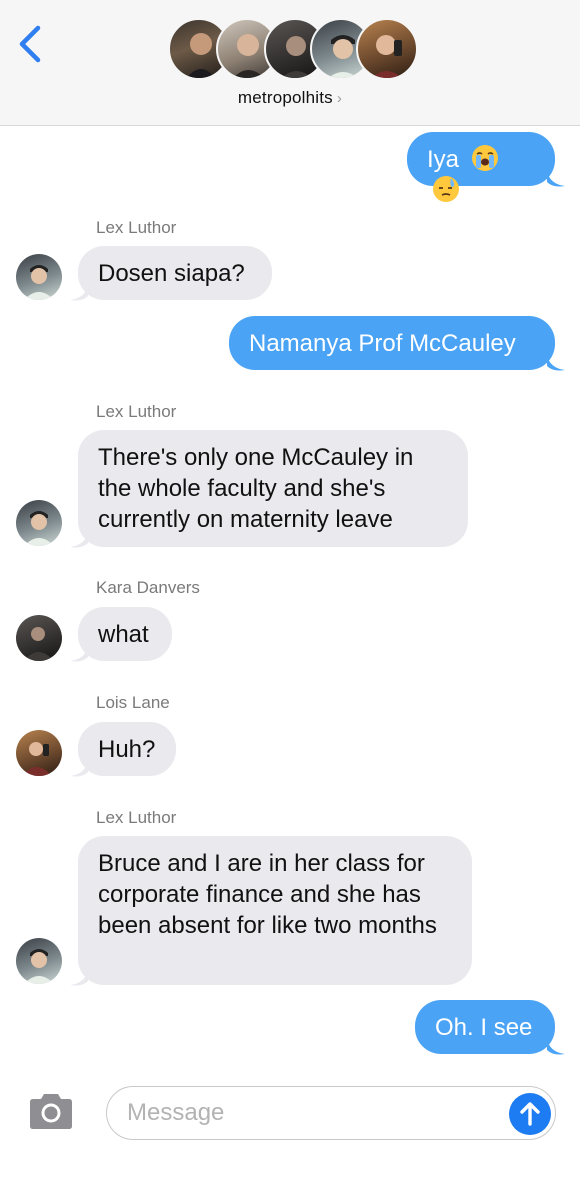 The width and height of the screenshot is (580, 1200). I want to click on avatar-kara-danvers, so click(39, 638).